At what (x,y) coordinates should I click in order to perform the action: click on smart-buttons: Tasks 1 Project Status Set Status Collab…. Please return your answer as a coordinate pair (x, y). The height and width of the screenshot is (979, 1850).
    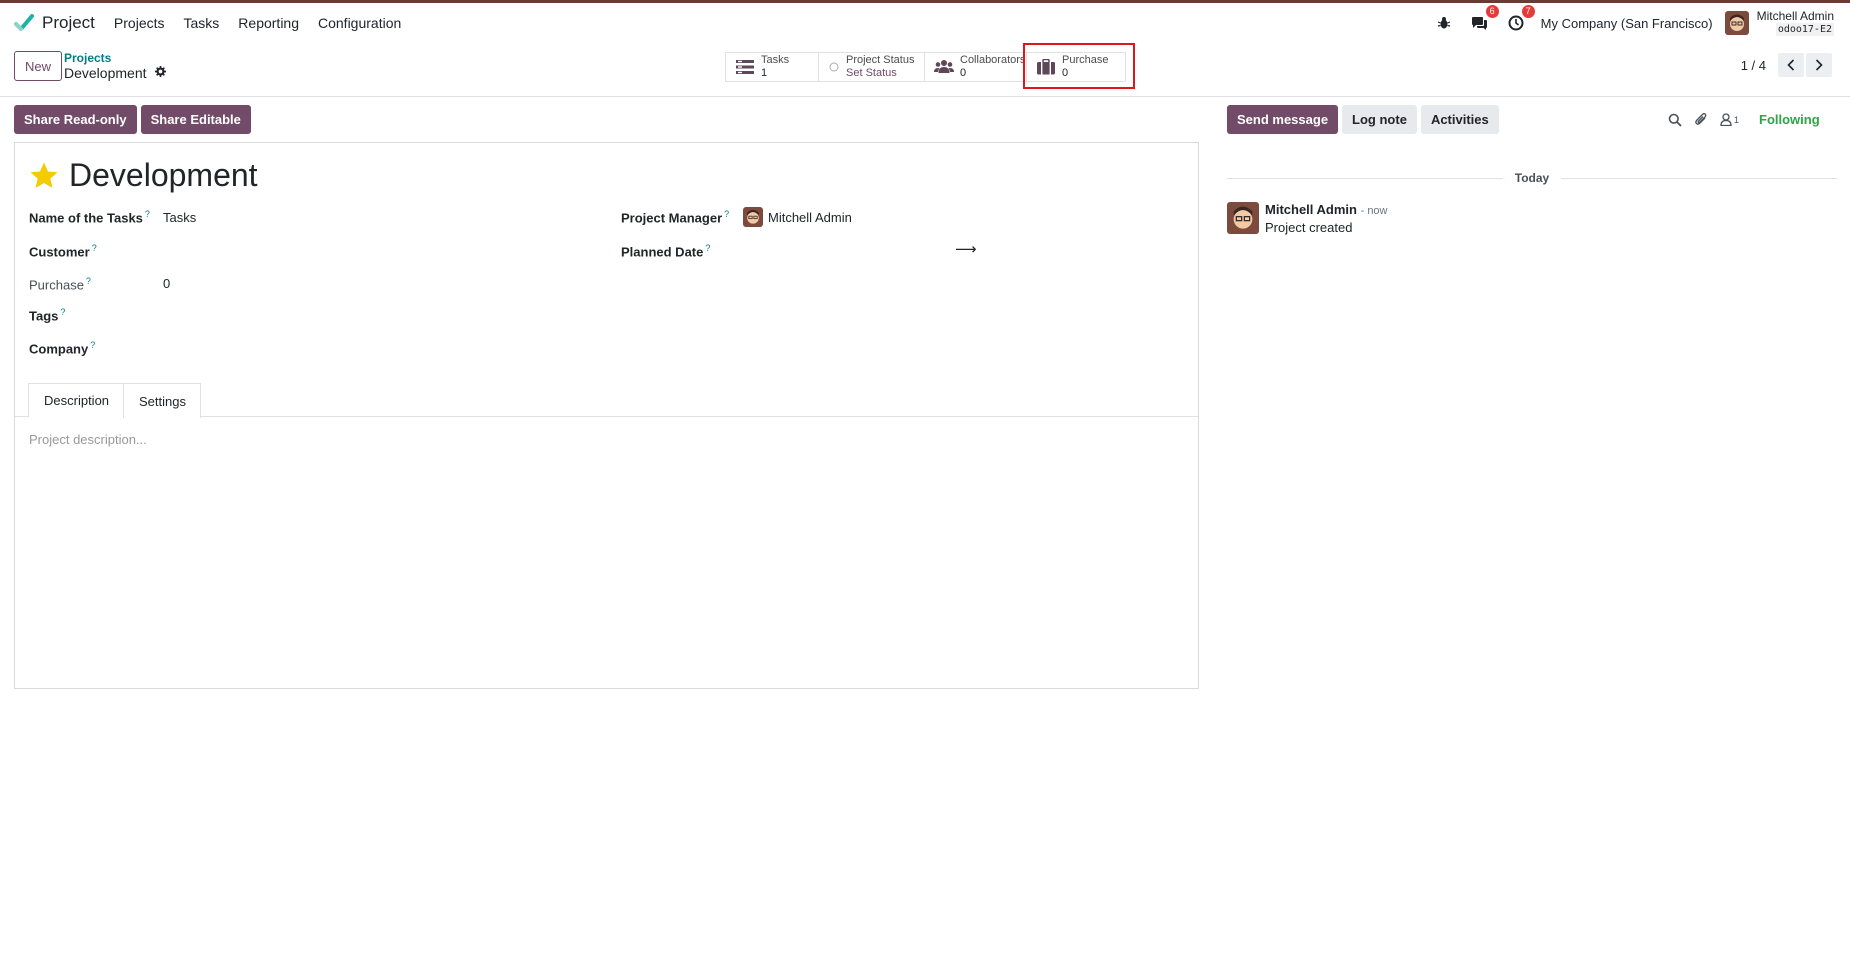
    Looking at the image, I should click on (925, 67).